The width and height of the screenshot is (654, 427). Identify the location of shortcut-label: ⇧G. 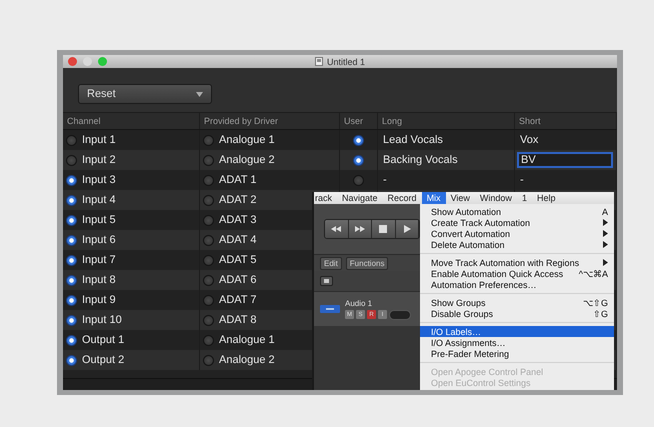
(600, 313).